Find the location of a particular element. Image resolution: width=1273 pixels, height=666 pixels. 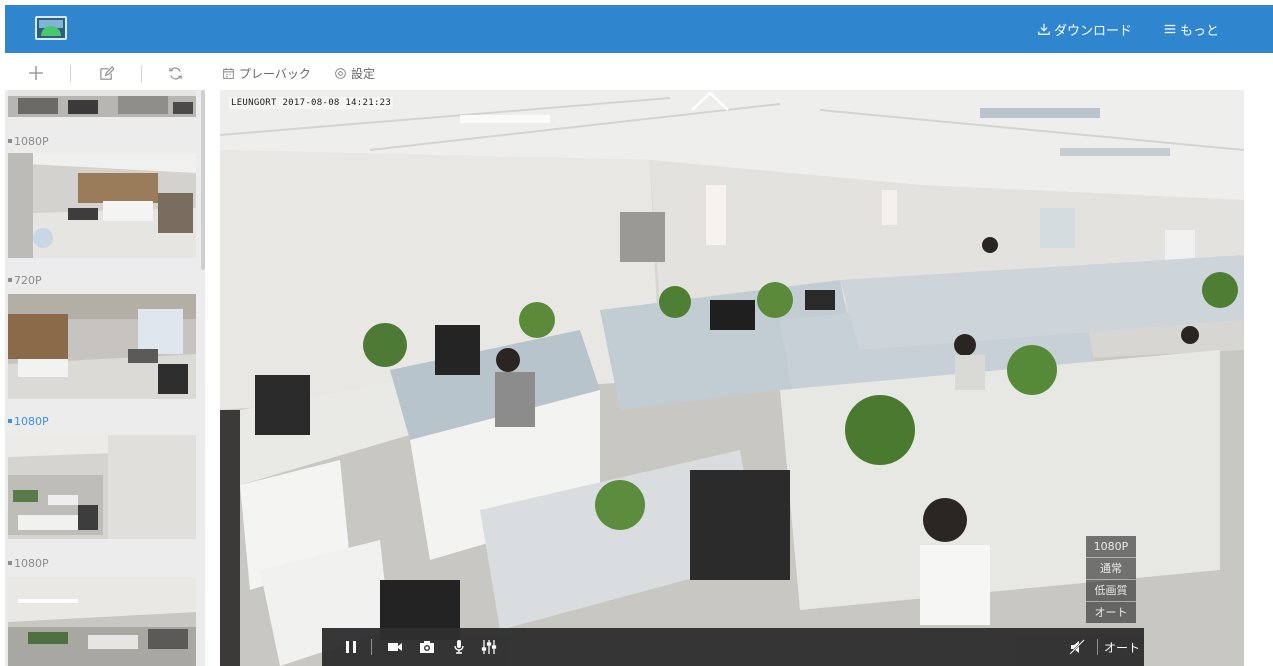

camera-list-sidebar: 1080P 720P 1080P 1080P is located at coordinates (105, 378).